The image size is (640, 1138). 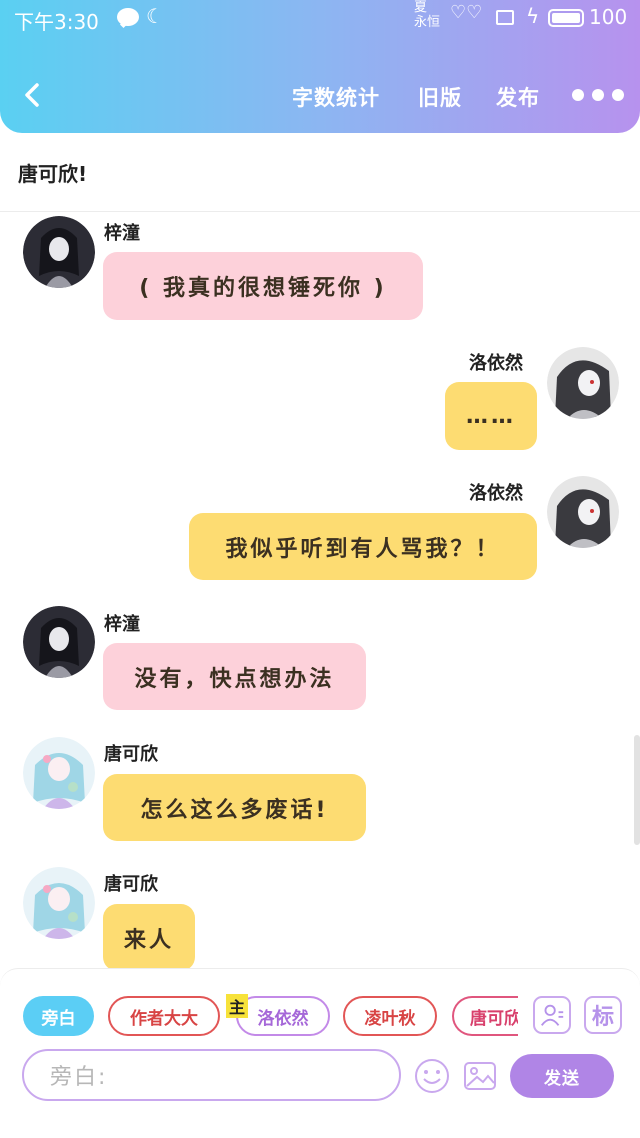 I want to click on header-bar: 下午3:30 ☾ 夏永恒 ♡♡ ϟ 100 字数统计 旧版 发布, so click(x=320, y=66).